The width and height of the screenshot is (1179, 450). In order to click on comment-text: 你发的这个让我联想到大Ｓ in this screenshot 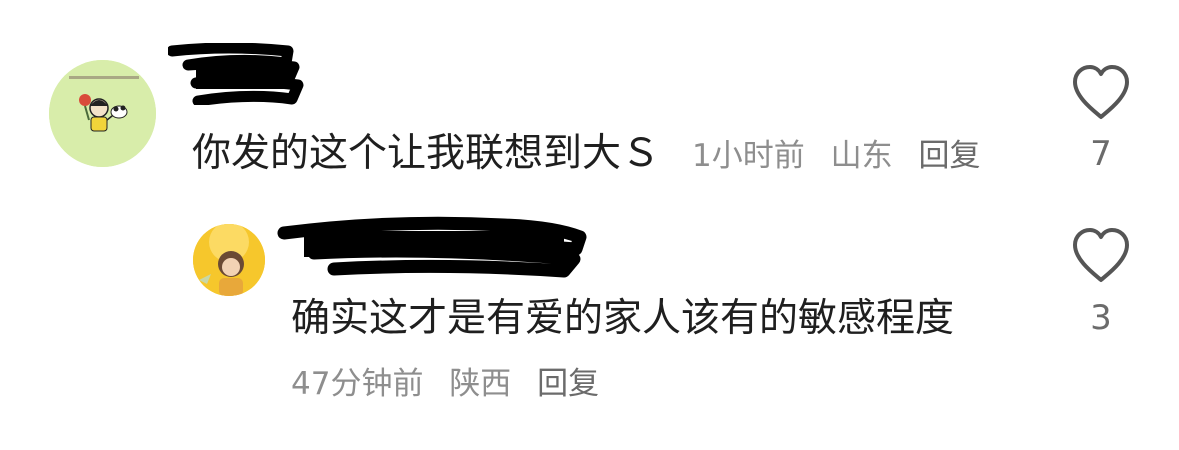, I will do `click(426, 153)`.